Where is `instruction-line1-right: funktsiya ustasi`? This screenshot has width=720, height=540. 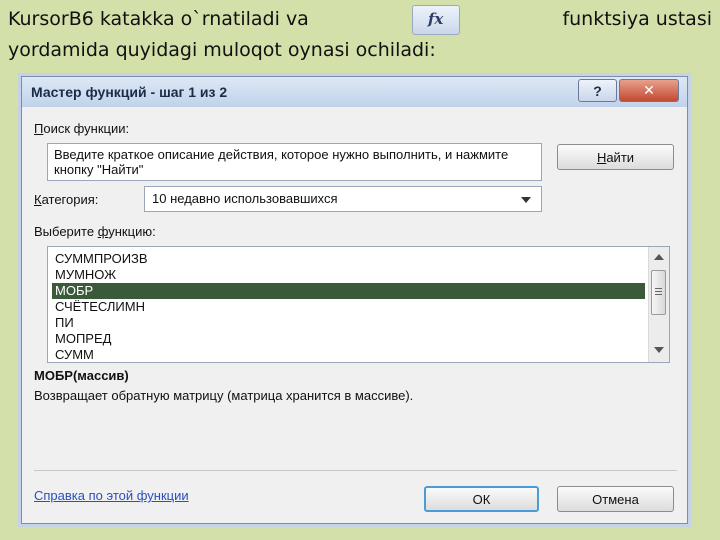
instruction-line1-right: funktsiya ustasi is located at coordinates (637, 19).